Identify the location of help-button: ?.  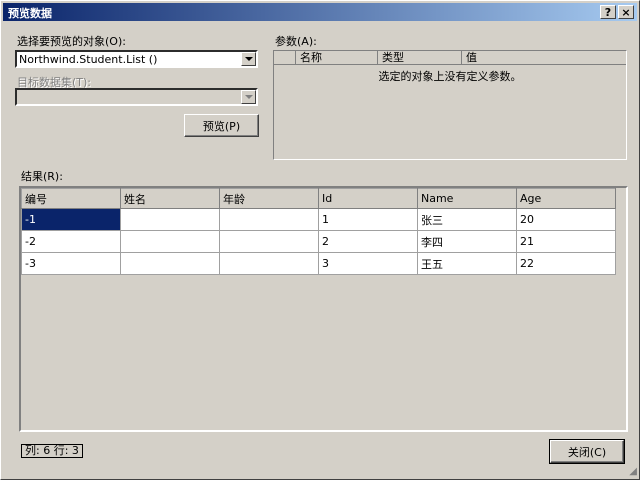
(608, 12).